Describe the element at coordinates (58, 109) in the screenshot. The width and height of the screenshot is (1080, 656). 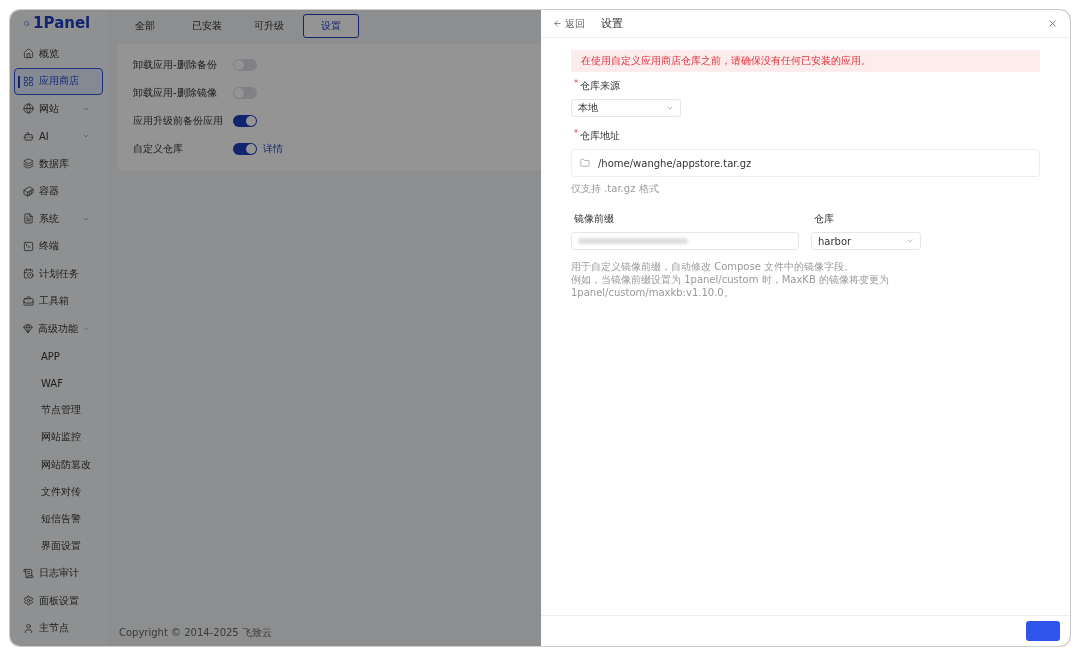
I see `sidebar-item: 网站` at that location.